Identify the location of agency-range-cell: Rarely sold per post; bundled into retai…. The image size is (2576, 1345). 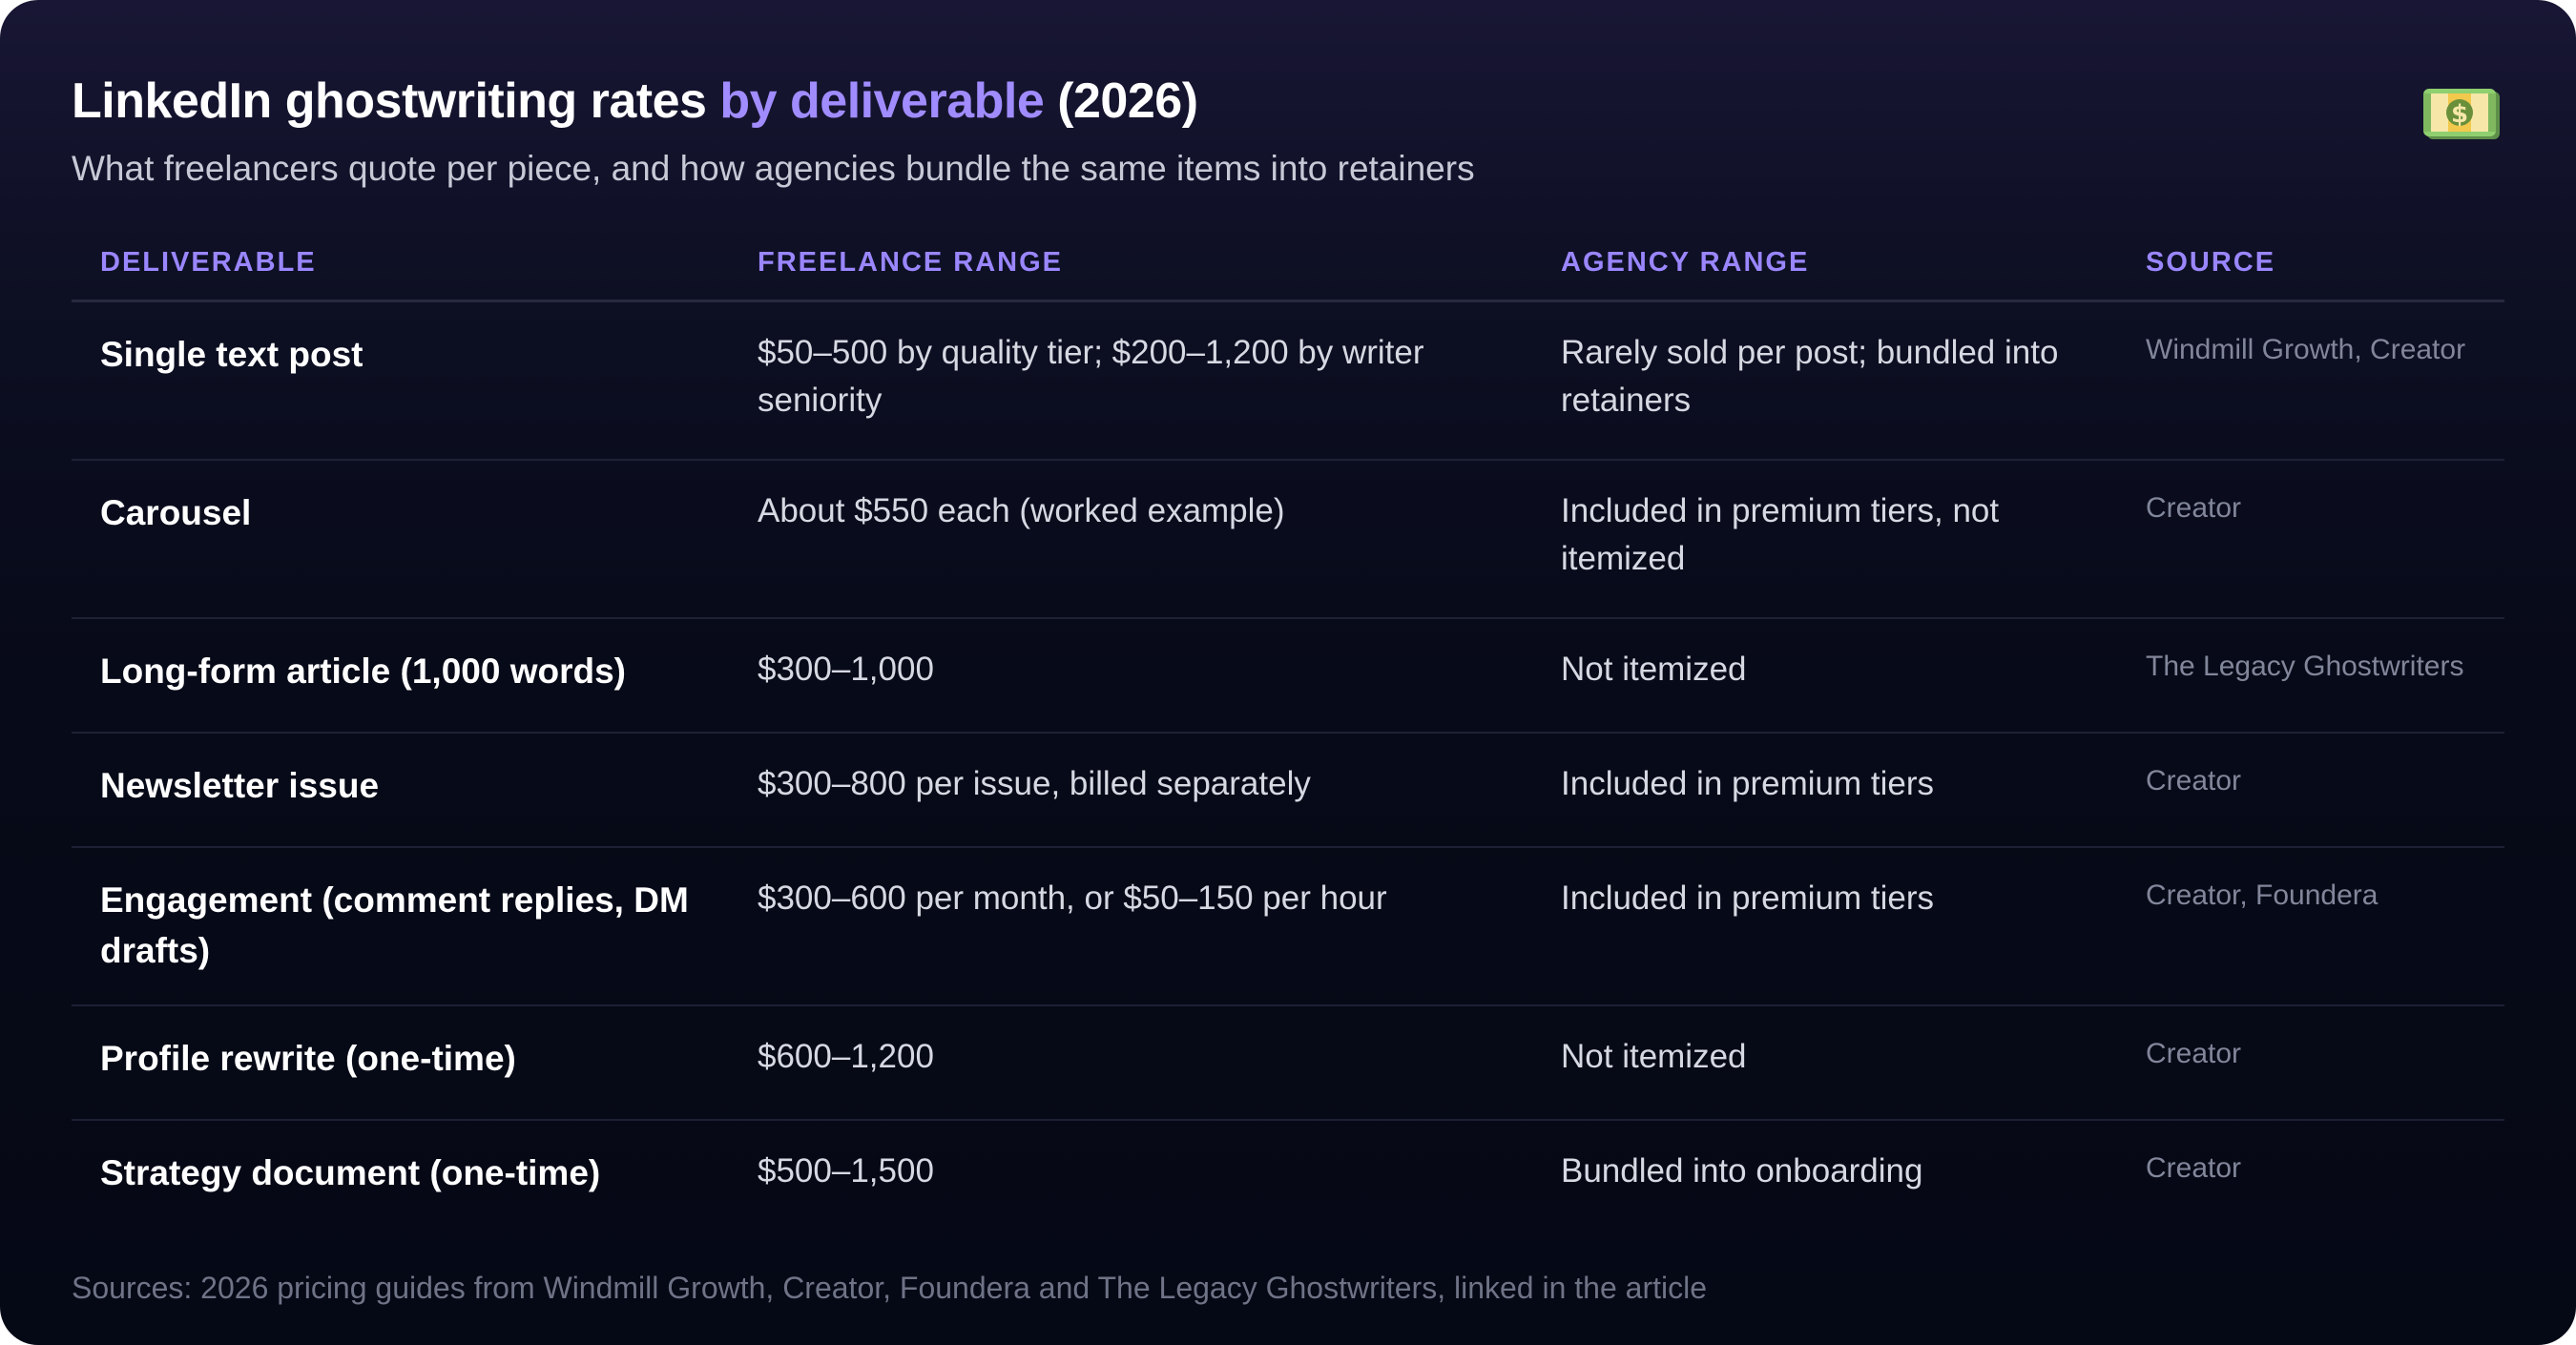
(1824, 381).